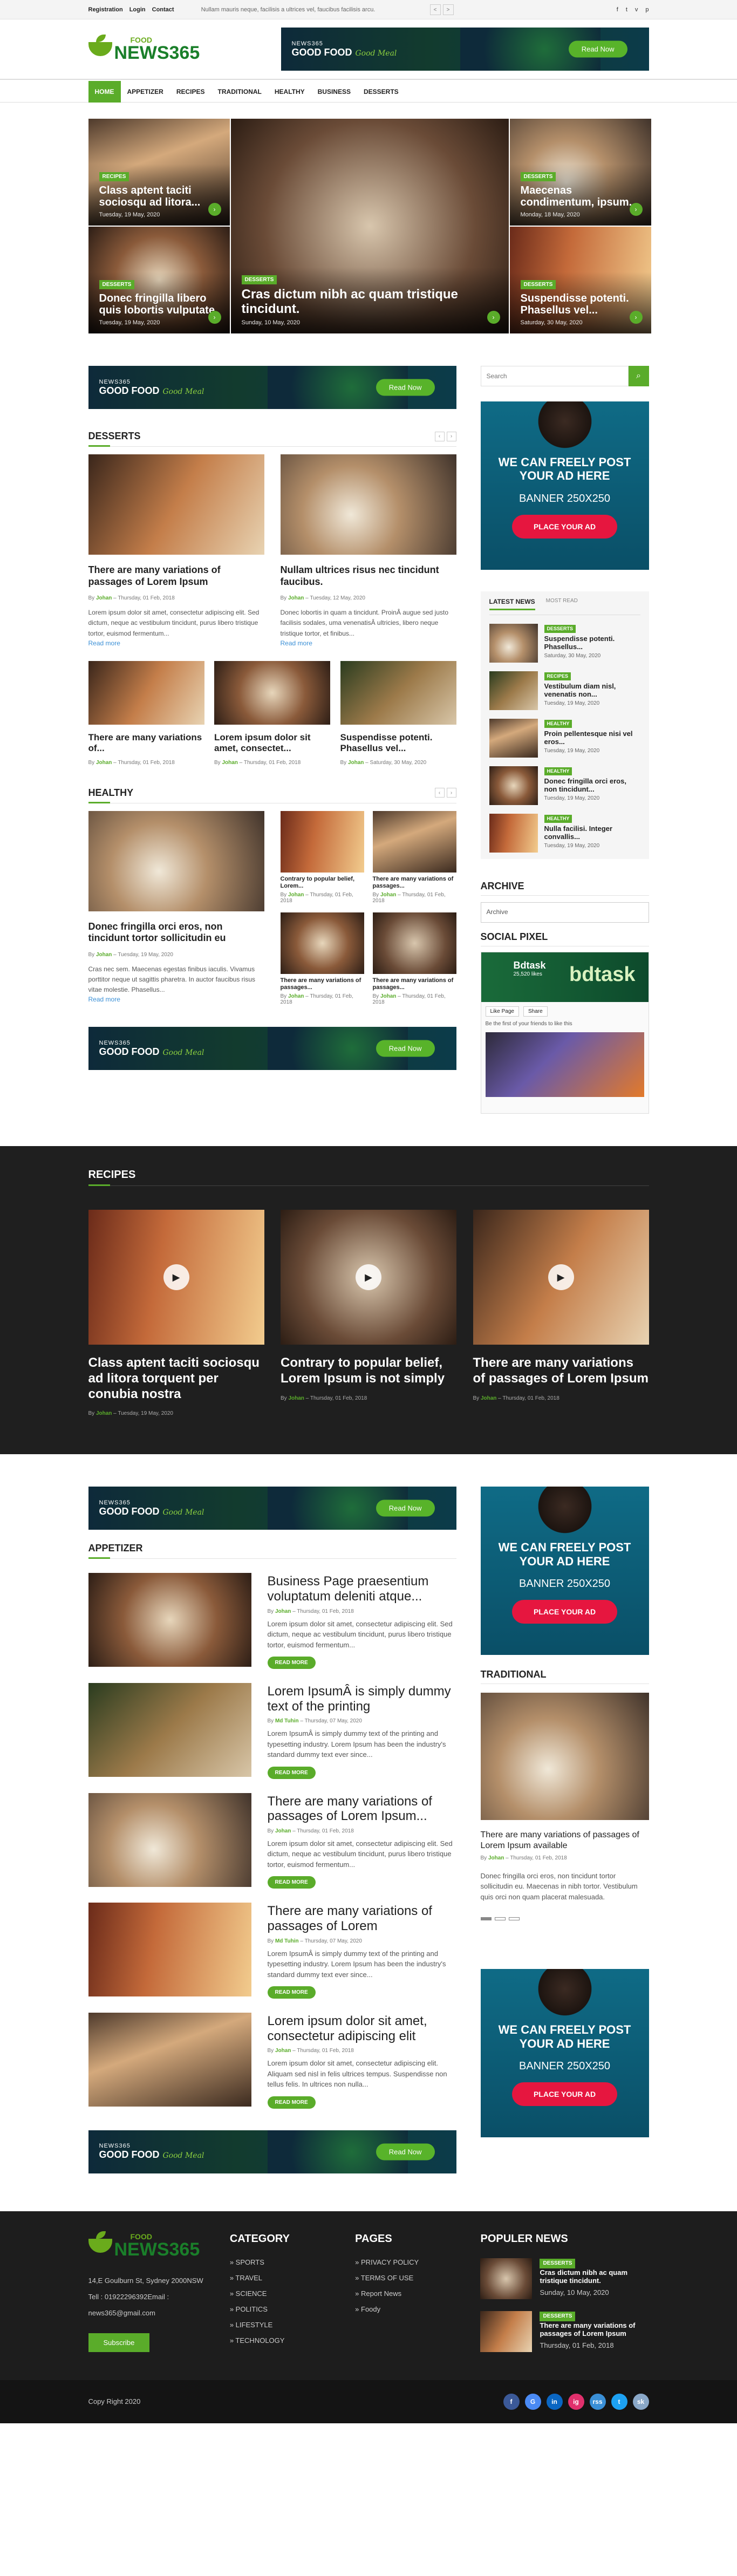  Describe the element at coordinates (150, 2245) in the screenshot. I see `footer-logo: FOOD NEWS365` at that location.